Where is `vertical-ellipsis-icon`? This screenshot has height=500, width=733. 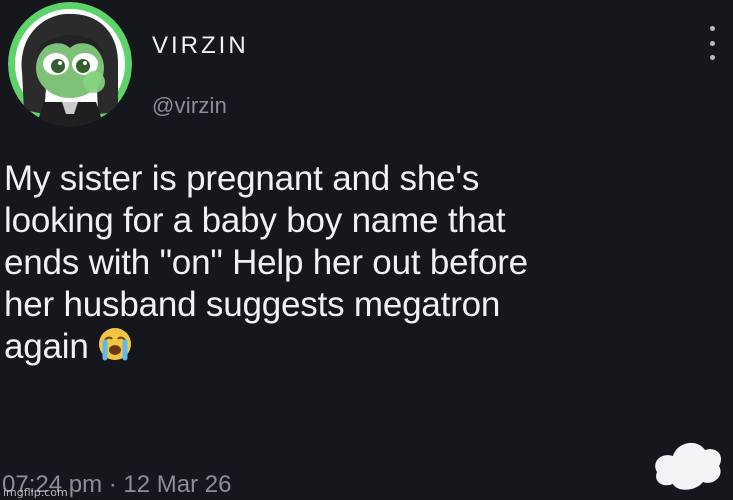
vertical-ellipsis-icon is located at coordinates (712, 28).